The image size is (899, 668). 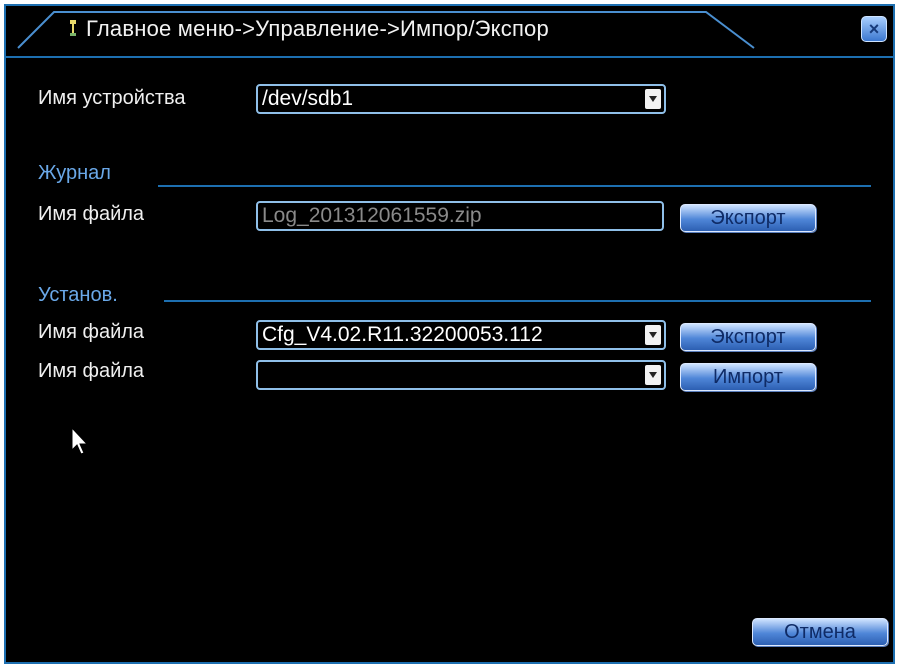 I want to click on device-select: /dev/sdb1, so click(x=461, y=99).